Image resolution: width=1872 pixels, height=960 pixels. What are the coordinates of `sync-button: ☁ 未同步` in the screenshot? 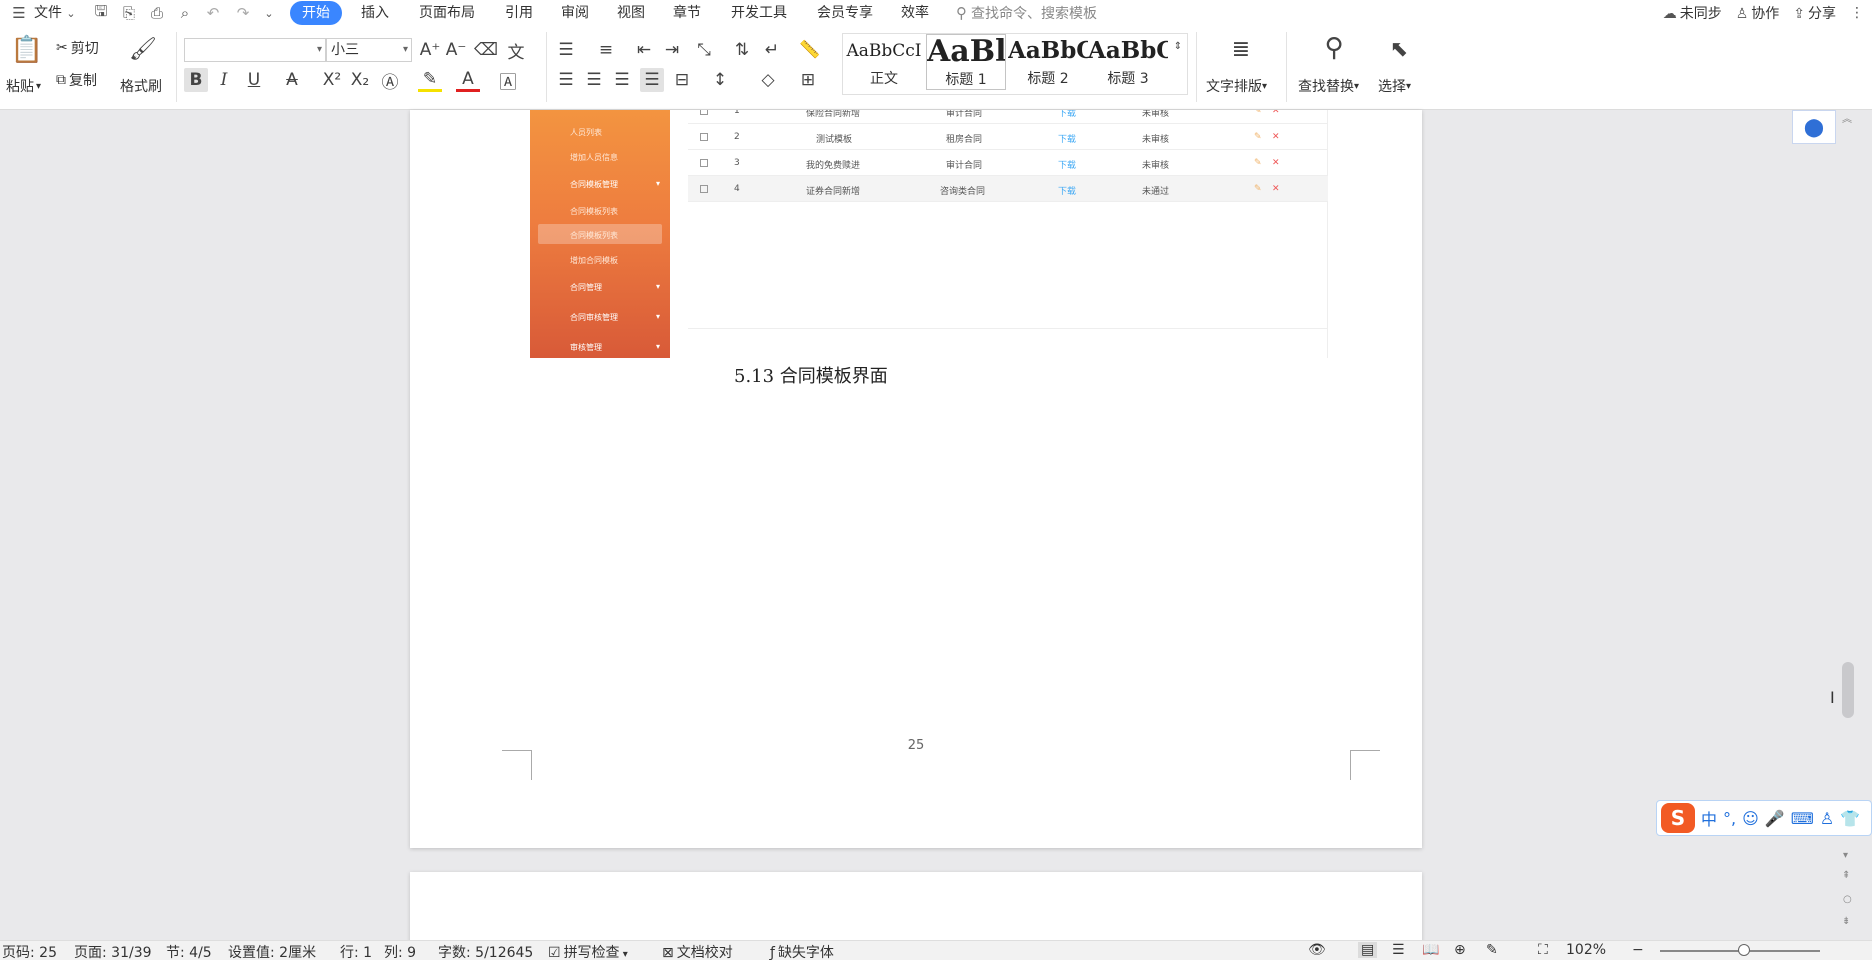 It's located at (1692, 13).